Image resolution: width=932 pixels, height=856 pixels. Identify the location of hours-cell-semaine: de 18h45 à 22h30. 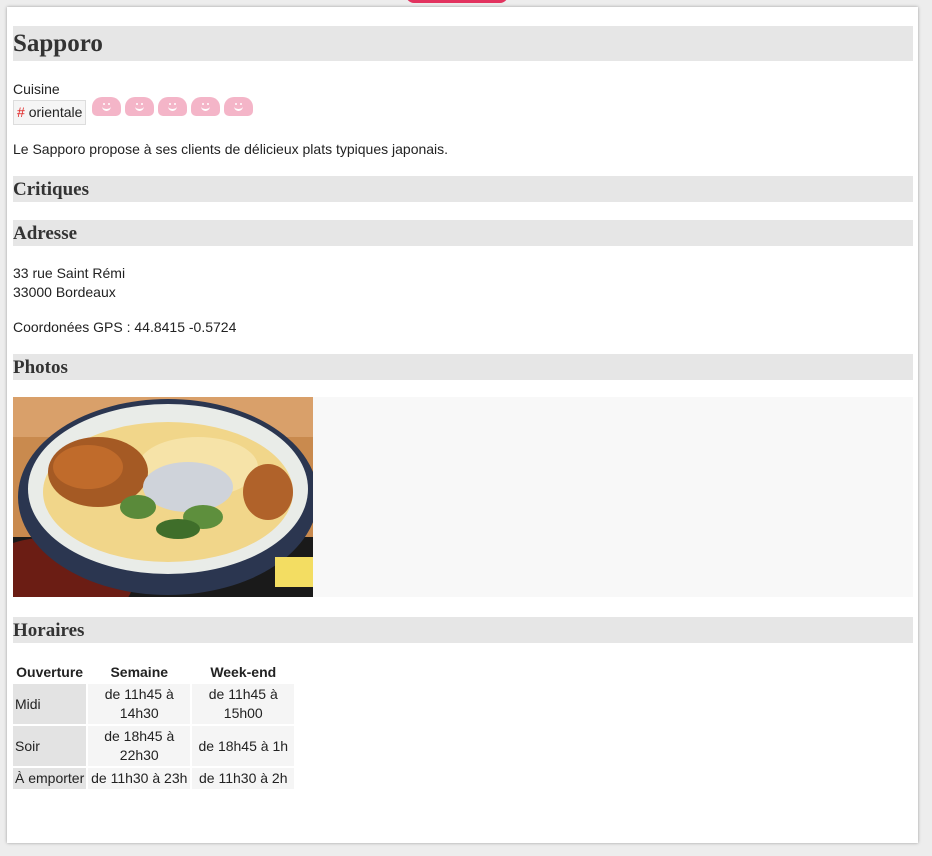
(139, 746).